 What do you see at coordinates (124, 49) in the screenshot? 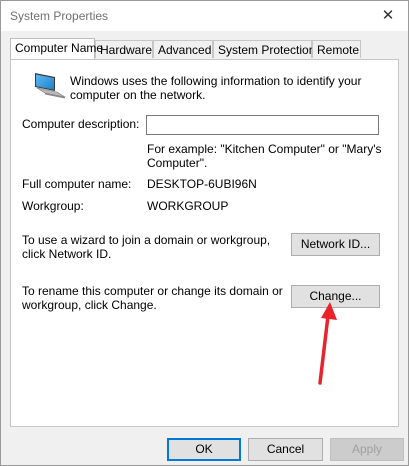
I see `tab-hardware: Hardware` at bounding box center [124, 49].